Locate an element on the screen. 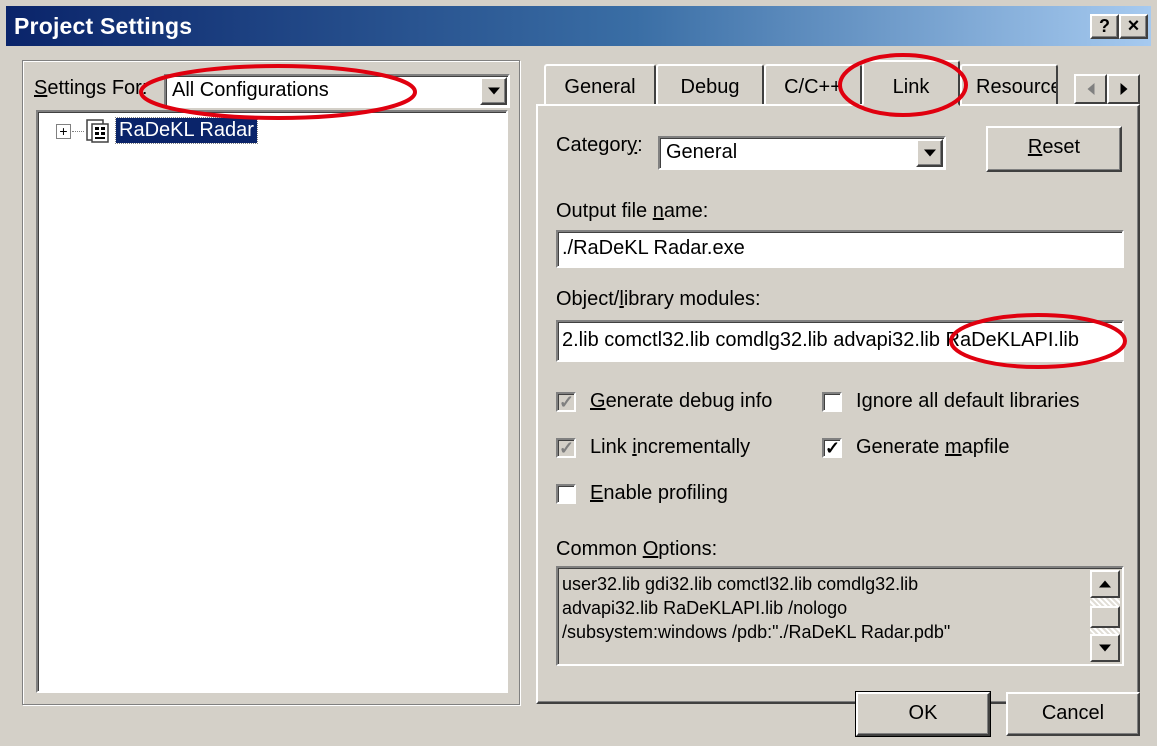 The height and width of the screenshot is (746, 1157). cancel-button: Cancel is located at coordinates (1073, 714).